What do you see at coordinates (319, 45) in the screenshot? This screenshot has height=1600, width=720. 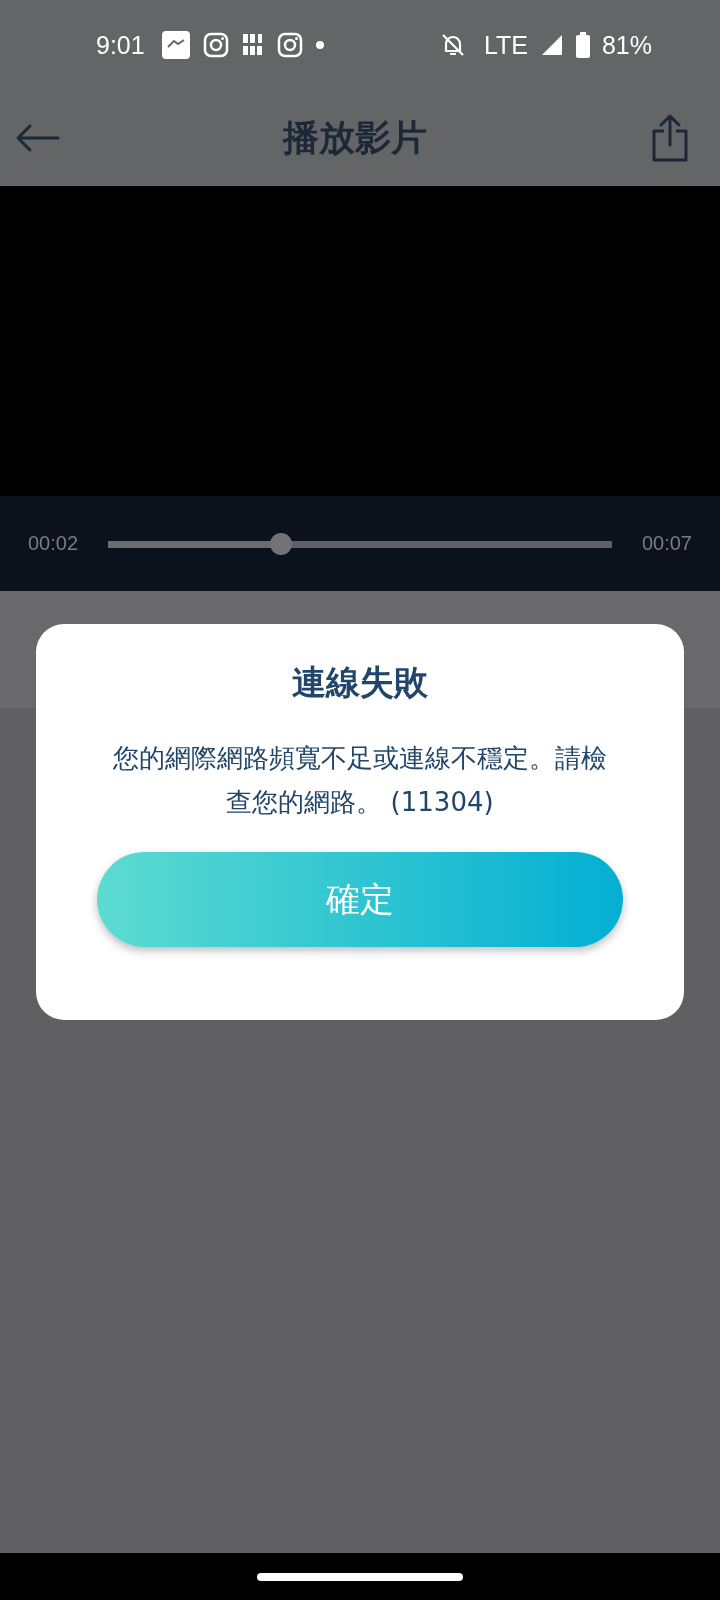 I see `dot-icon` at bounding box center [319, 45].